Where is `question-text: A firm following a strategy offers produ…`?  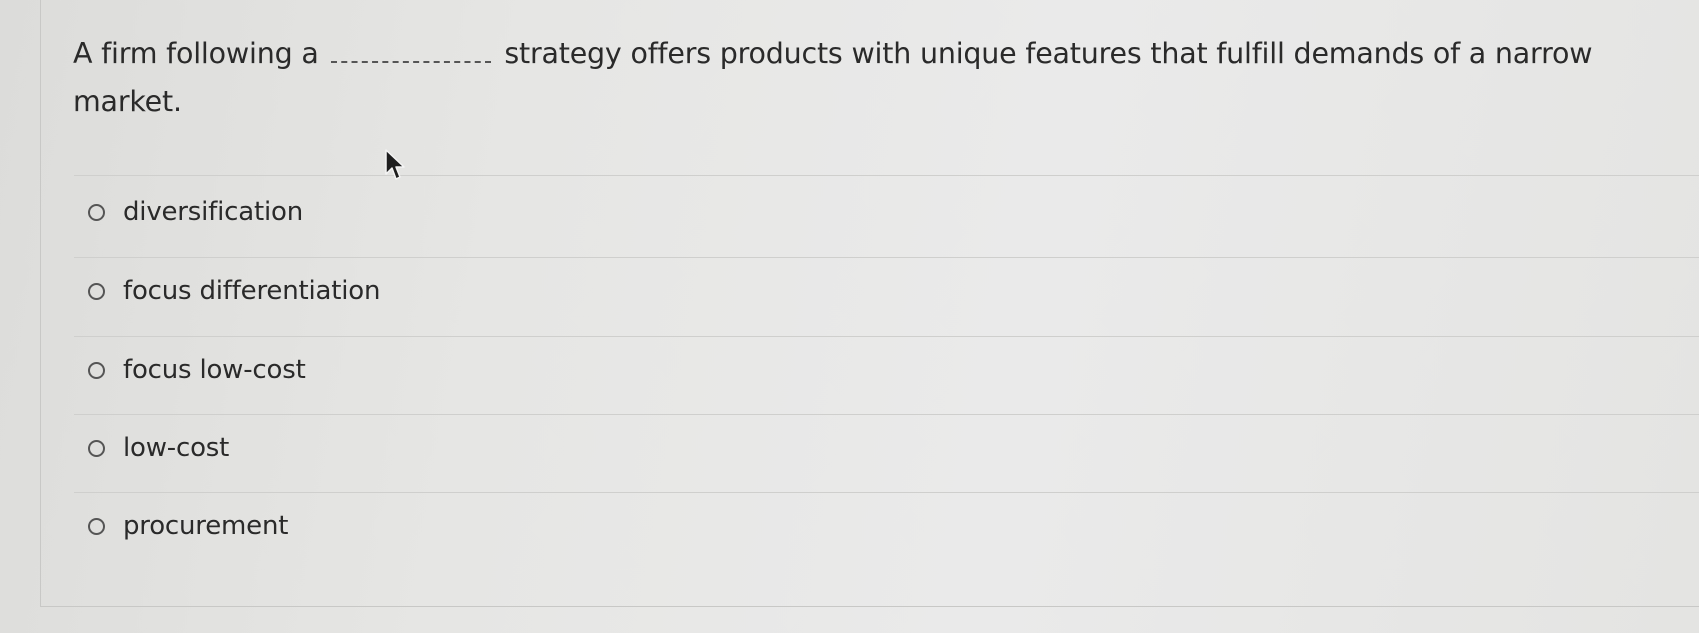 question-text: A firm following a strategy offers produ… is located at coordinates (853, 78).